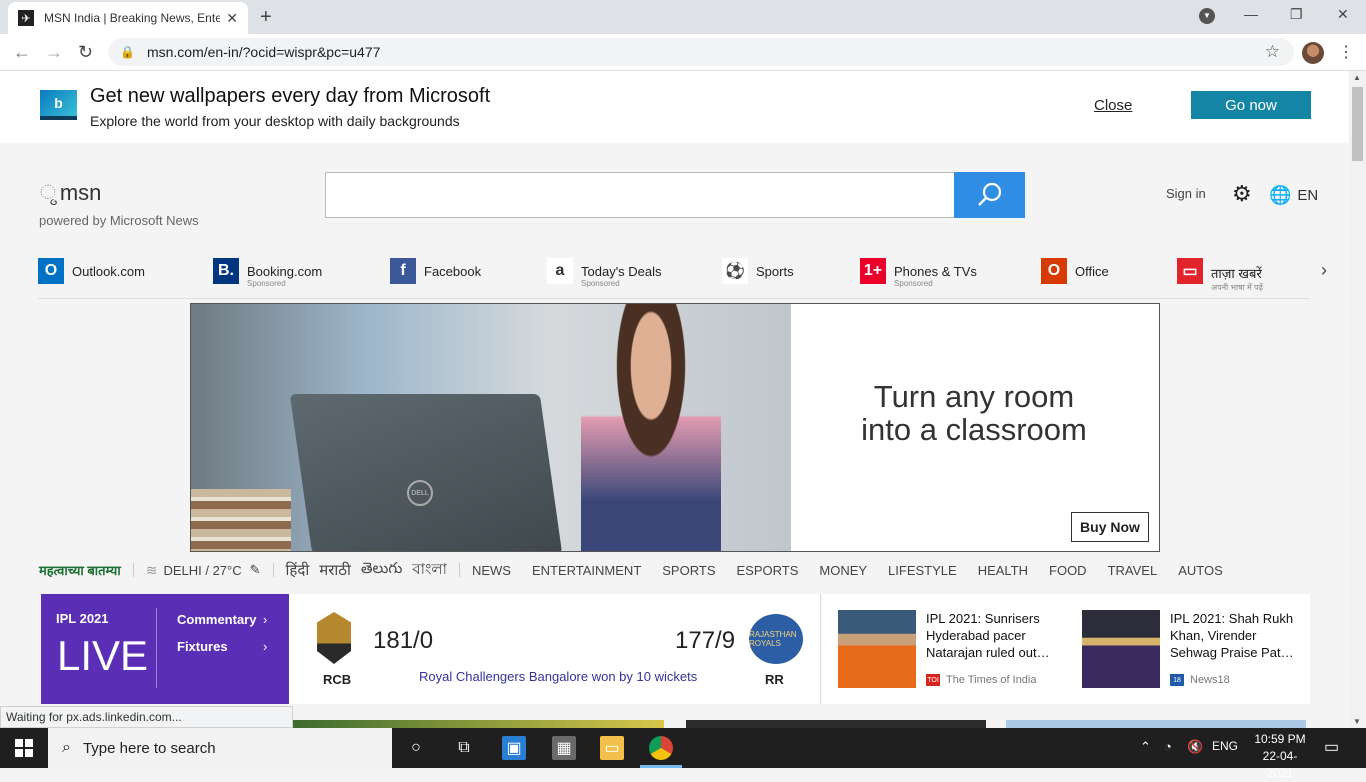 Image resolution: width=1366 pixels, height=782 pixels. What do you see at coordinates (1313, 53) in the screenshot?
I see `profile-avatar` at bounding box center [1313, 53].